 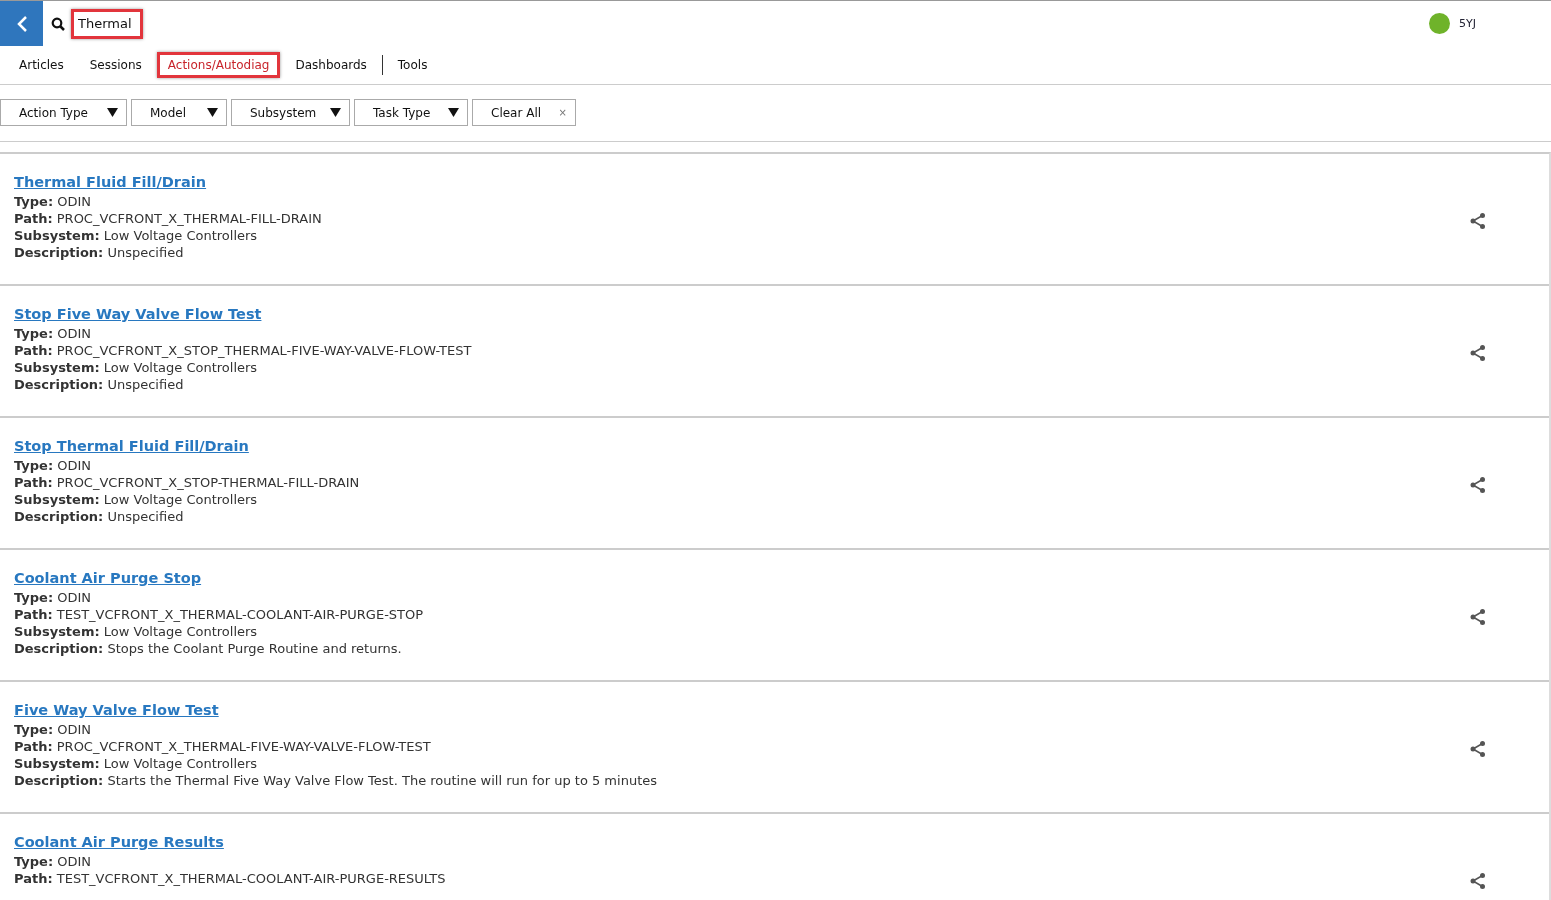 I want to click on filter-dropdown: Model, so click(x=179, y=112).